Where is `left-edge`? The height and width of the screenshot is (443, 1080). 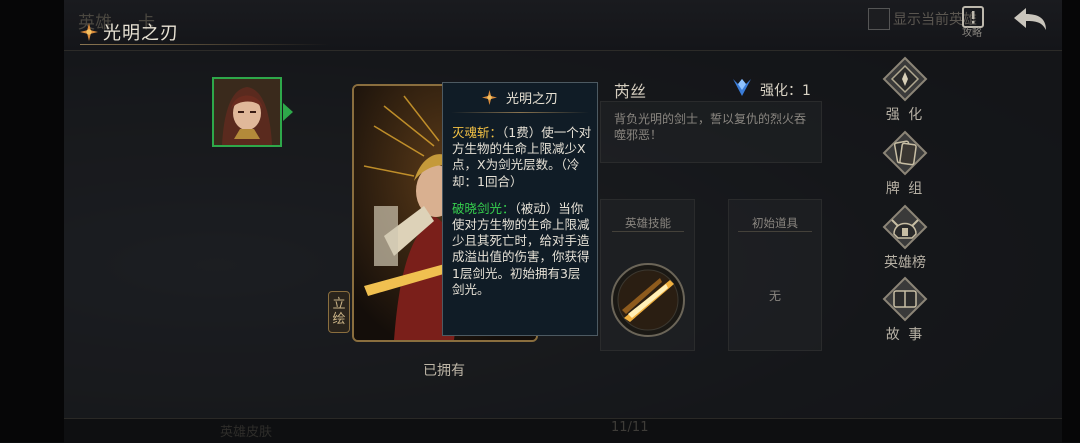
left-edge is located at coordinates (32, 221).